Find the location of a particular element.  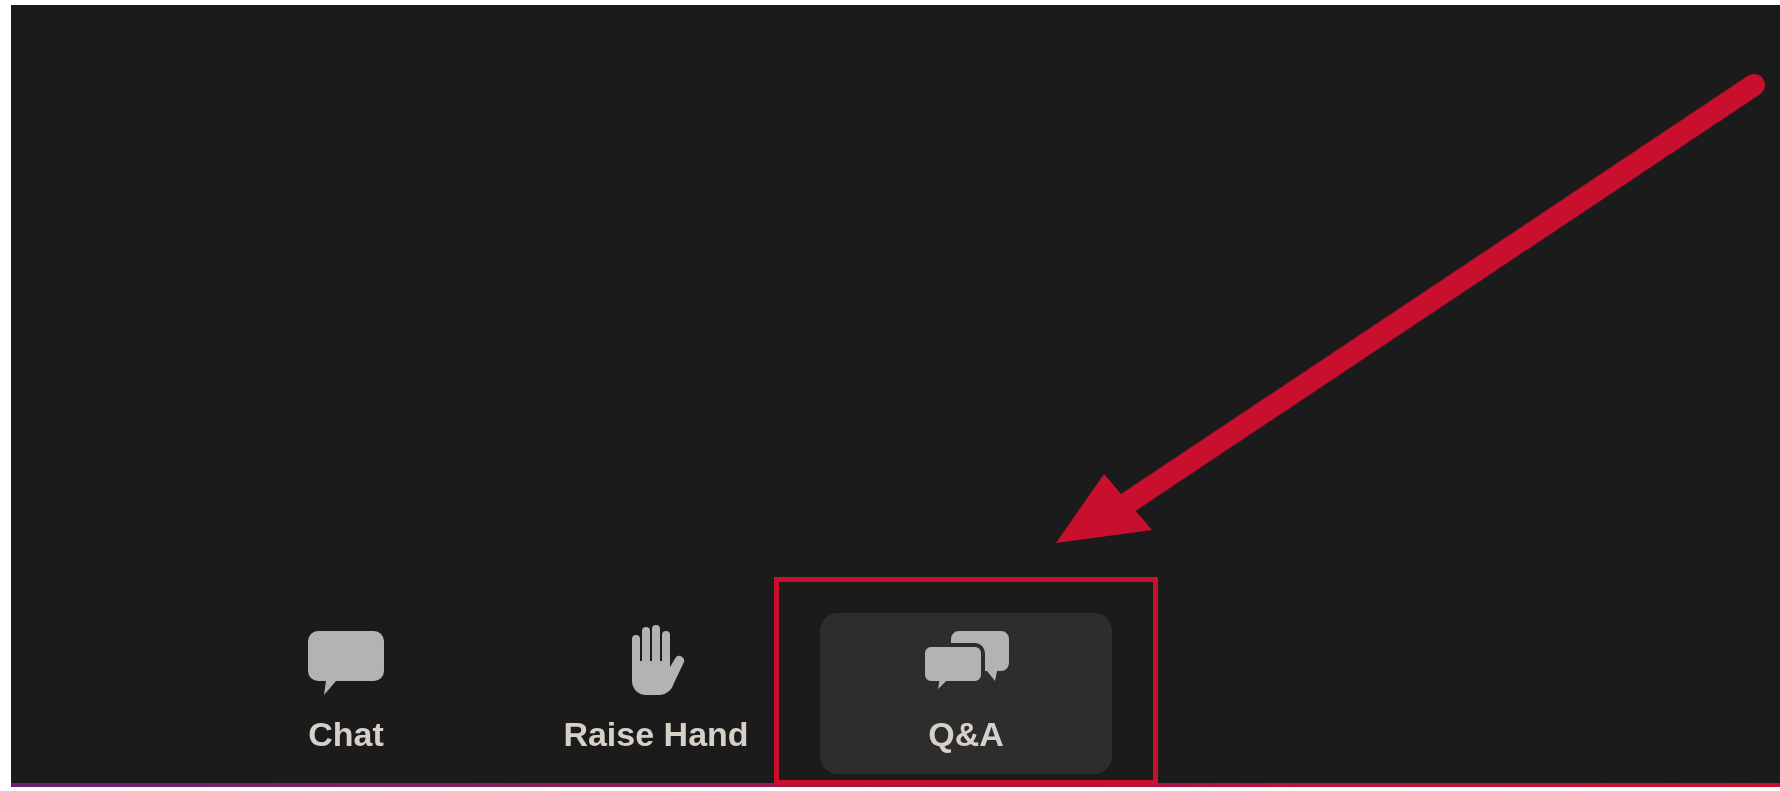

speech-bubble-icon is located at coordinates (346, 663).